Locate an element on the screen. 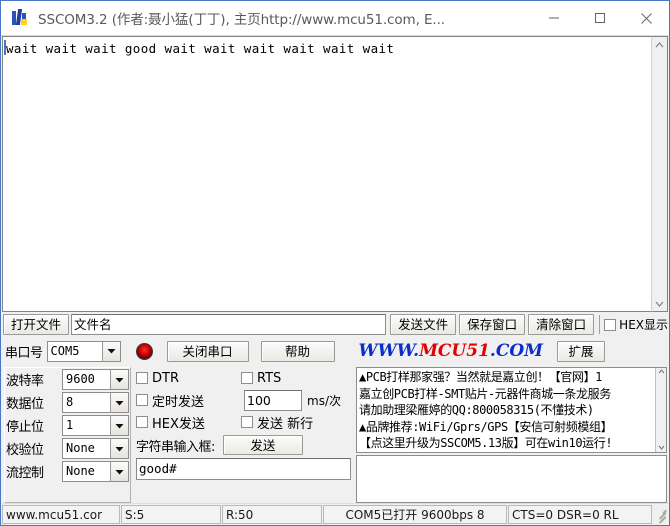 Image resolution: width=670 pixels, height=526 pixels. ad-scrollbar is located at coordinates (660, 410).